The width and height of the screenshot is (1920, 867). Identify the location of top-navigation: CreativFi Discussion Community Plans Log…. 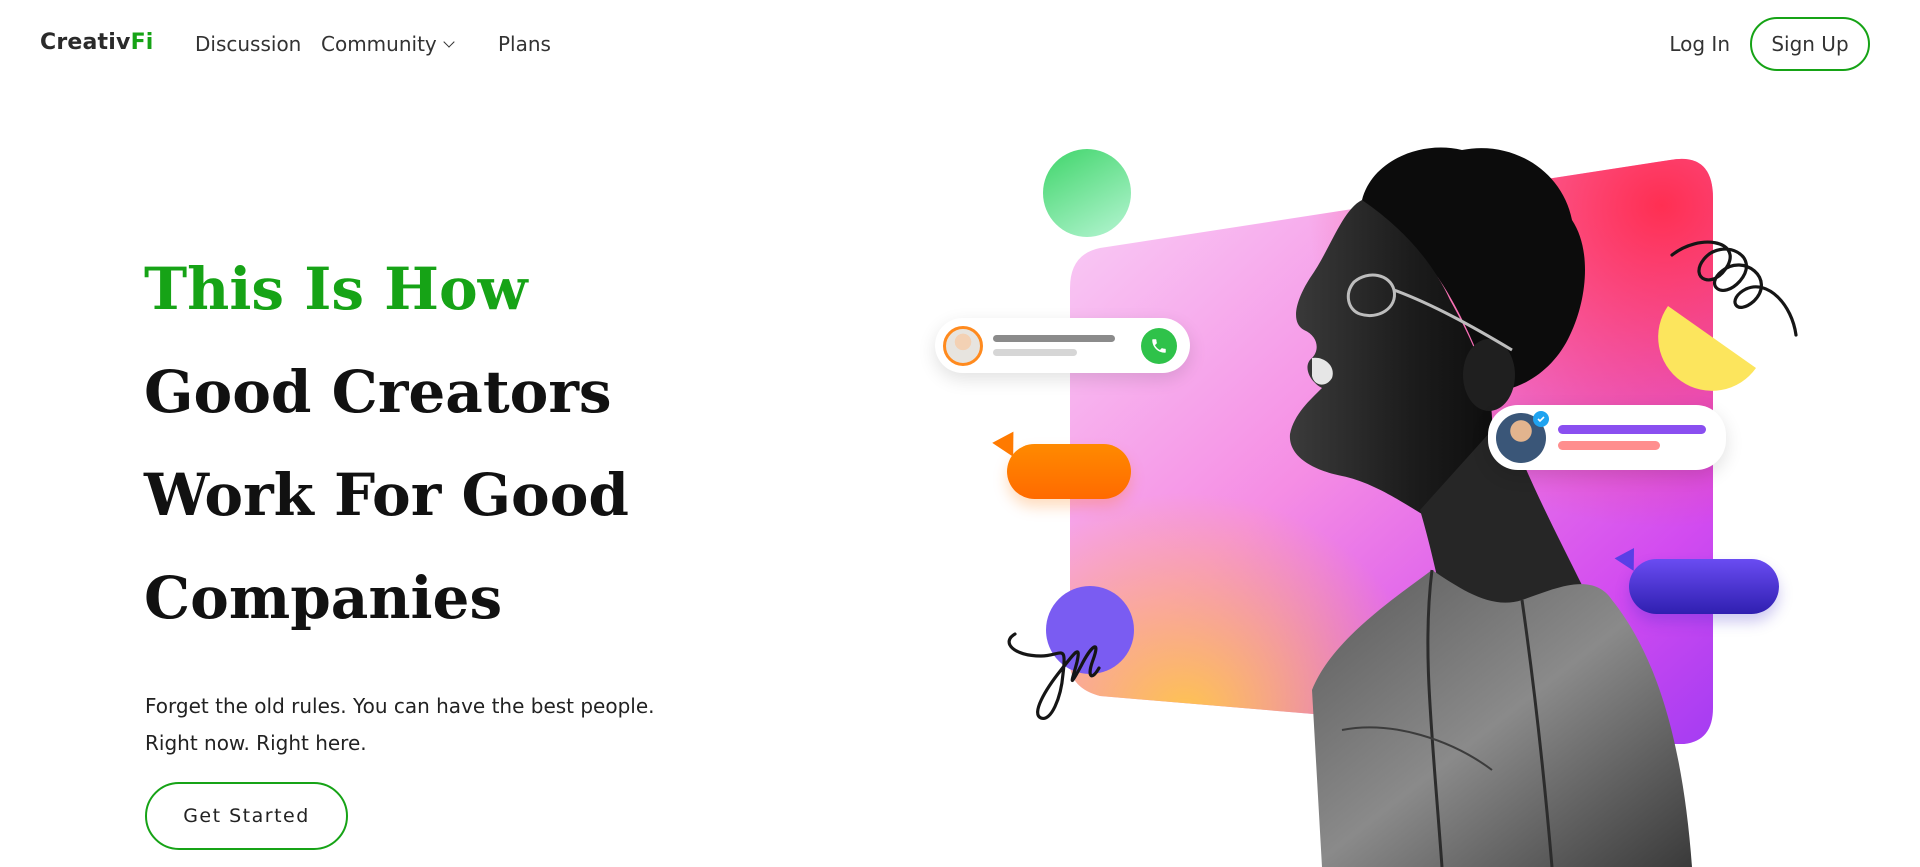
(960, 44).